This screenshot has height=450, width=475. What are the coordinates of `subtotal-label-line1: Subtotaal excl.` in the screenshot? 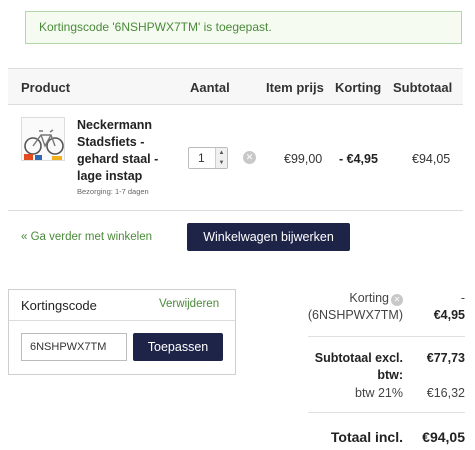 It's located at (358, 358).